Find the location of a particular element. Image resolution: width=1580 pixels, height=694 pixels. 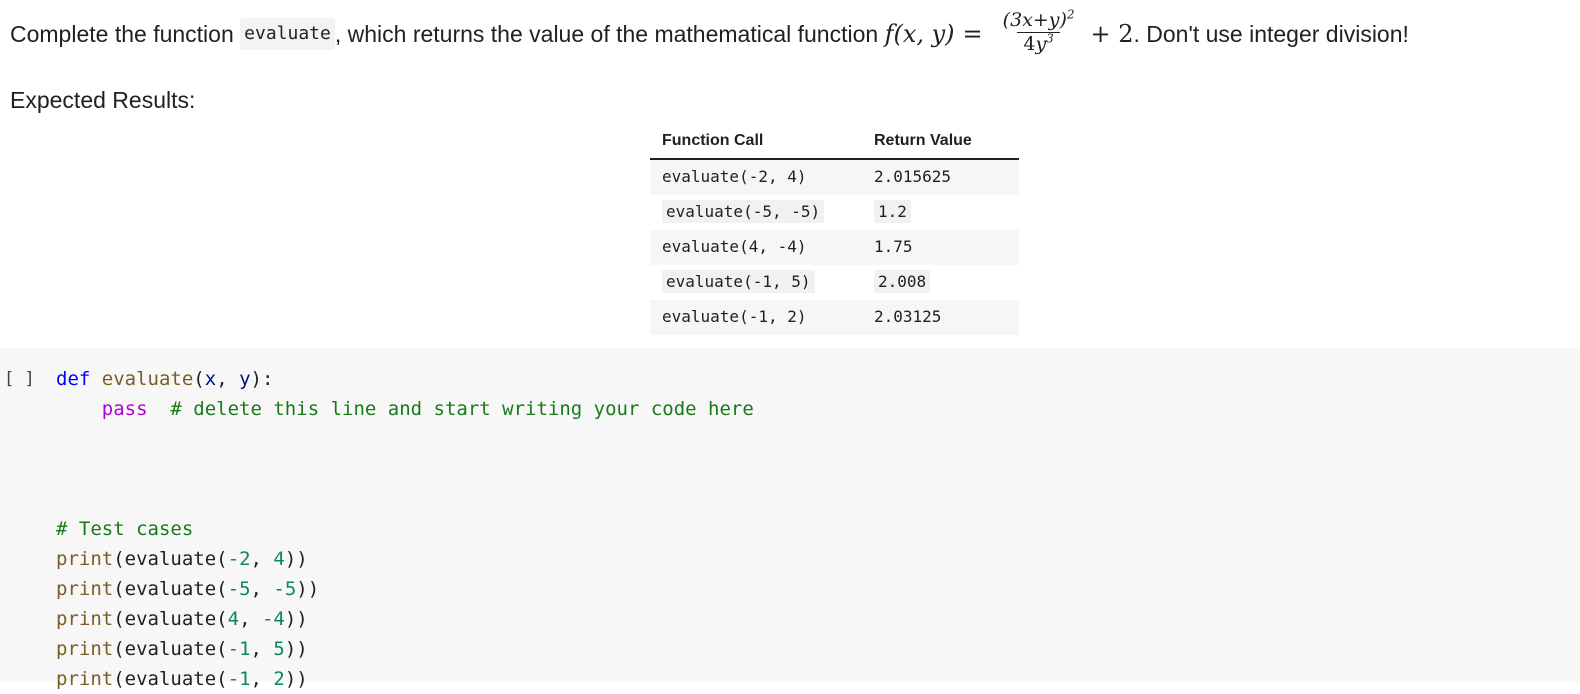

cell-return-value: 2.015625 is located at coordinates (940, 177).